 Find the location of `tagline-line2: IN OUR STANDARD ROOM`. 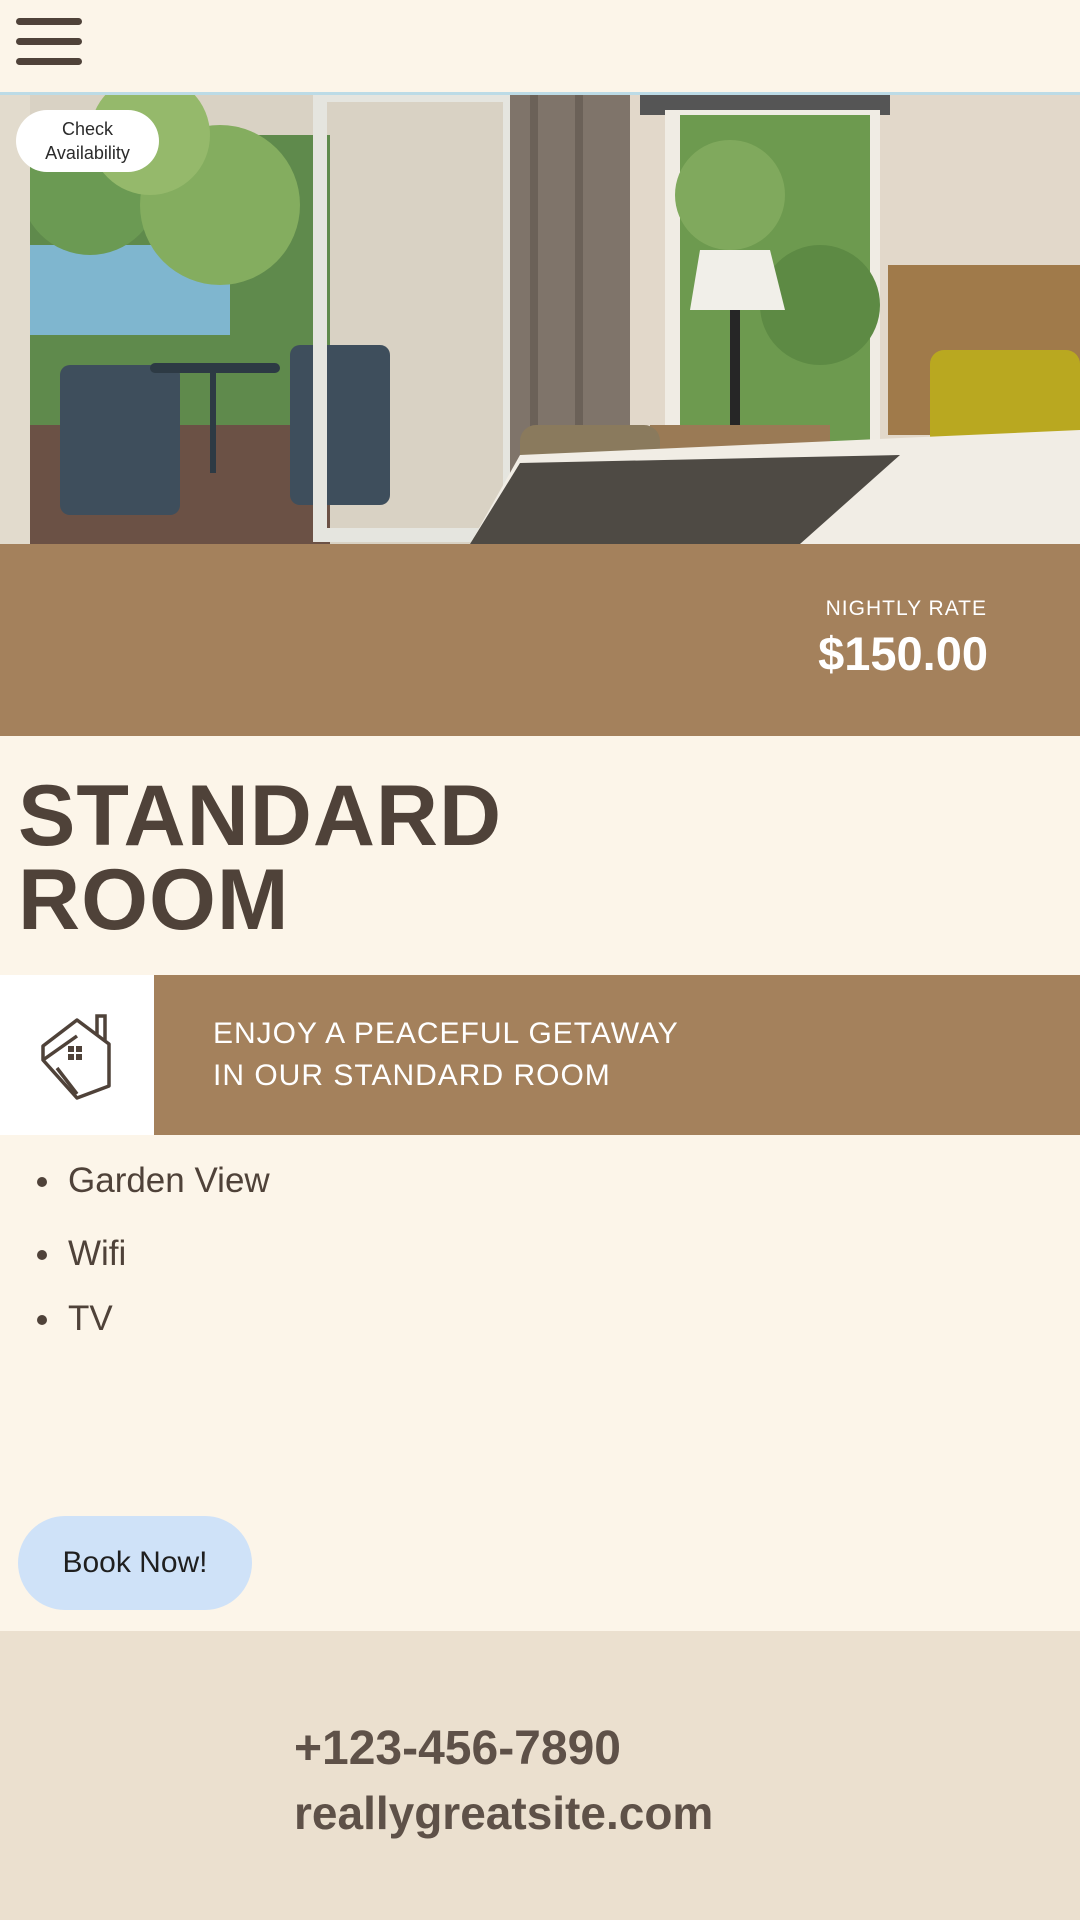

tagline-line2: IN OUR STANDARD ROOM is located at coordinates (412, 1075).